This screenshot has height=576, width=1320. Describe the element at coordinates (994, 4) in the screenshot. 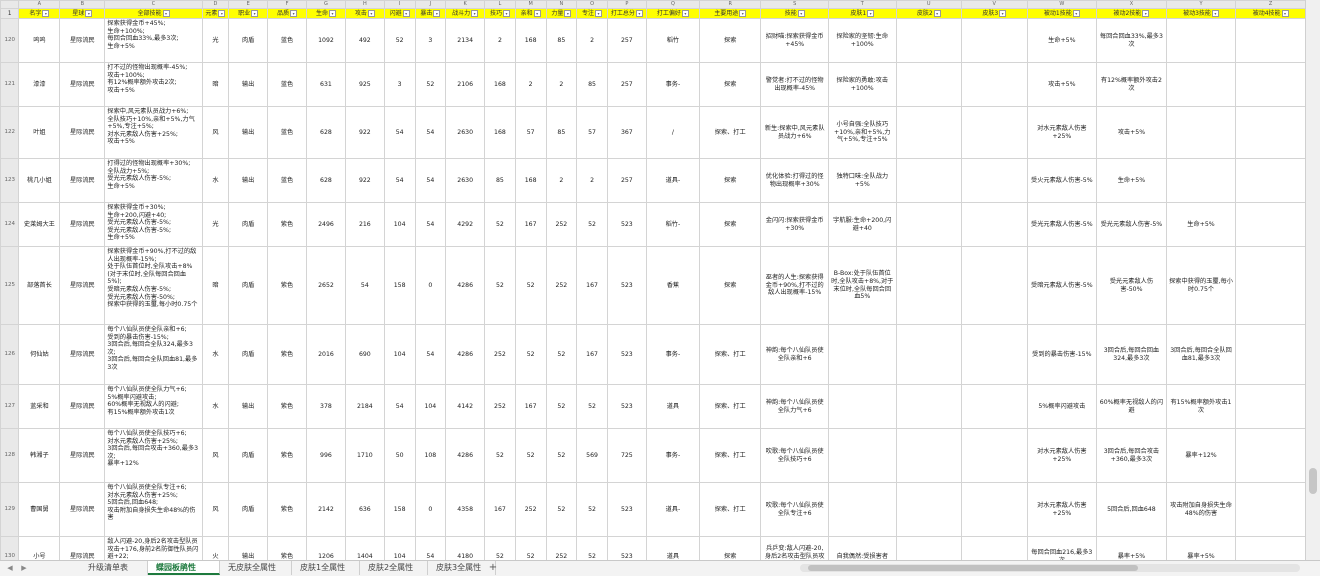

I see `column-letter: V` at that location.